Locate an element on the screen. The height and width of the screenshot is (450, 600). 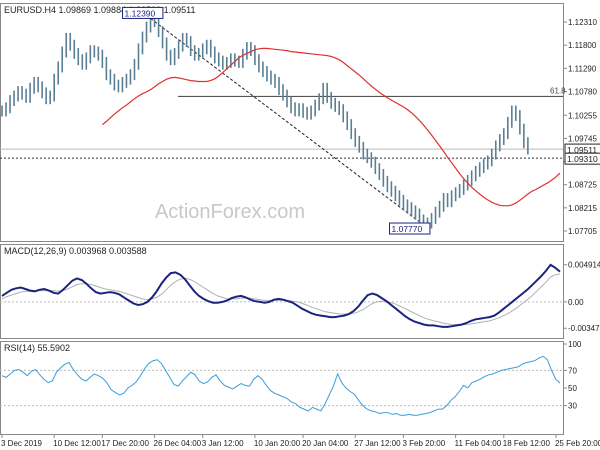
x-tick-label: 11 Feb 04:00 is located at coordinates (478, 443).